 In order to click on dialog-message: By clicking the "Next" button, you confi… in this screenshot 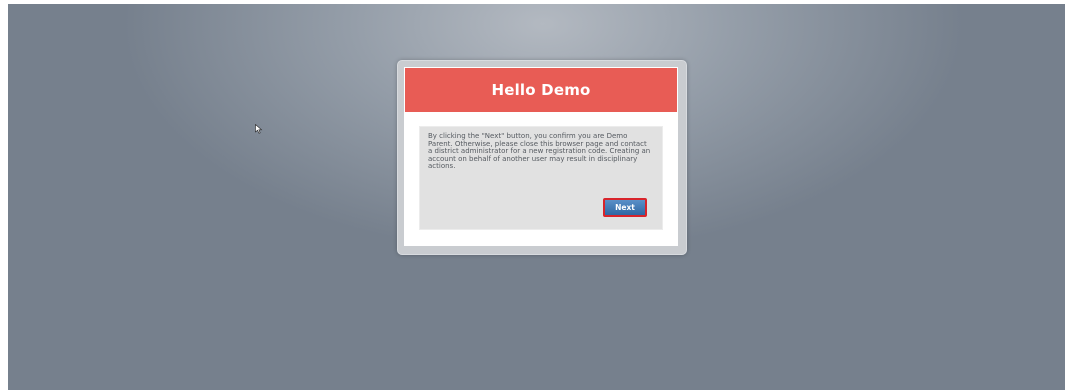, I will do `click(539, 151)`.